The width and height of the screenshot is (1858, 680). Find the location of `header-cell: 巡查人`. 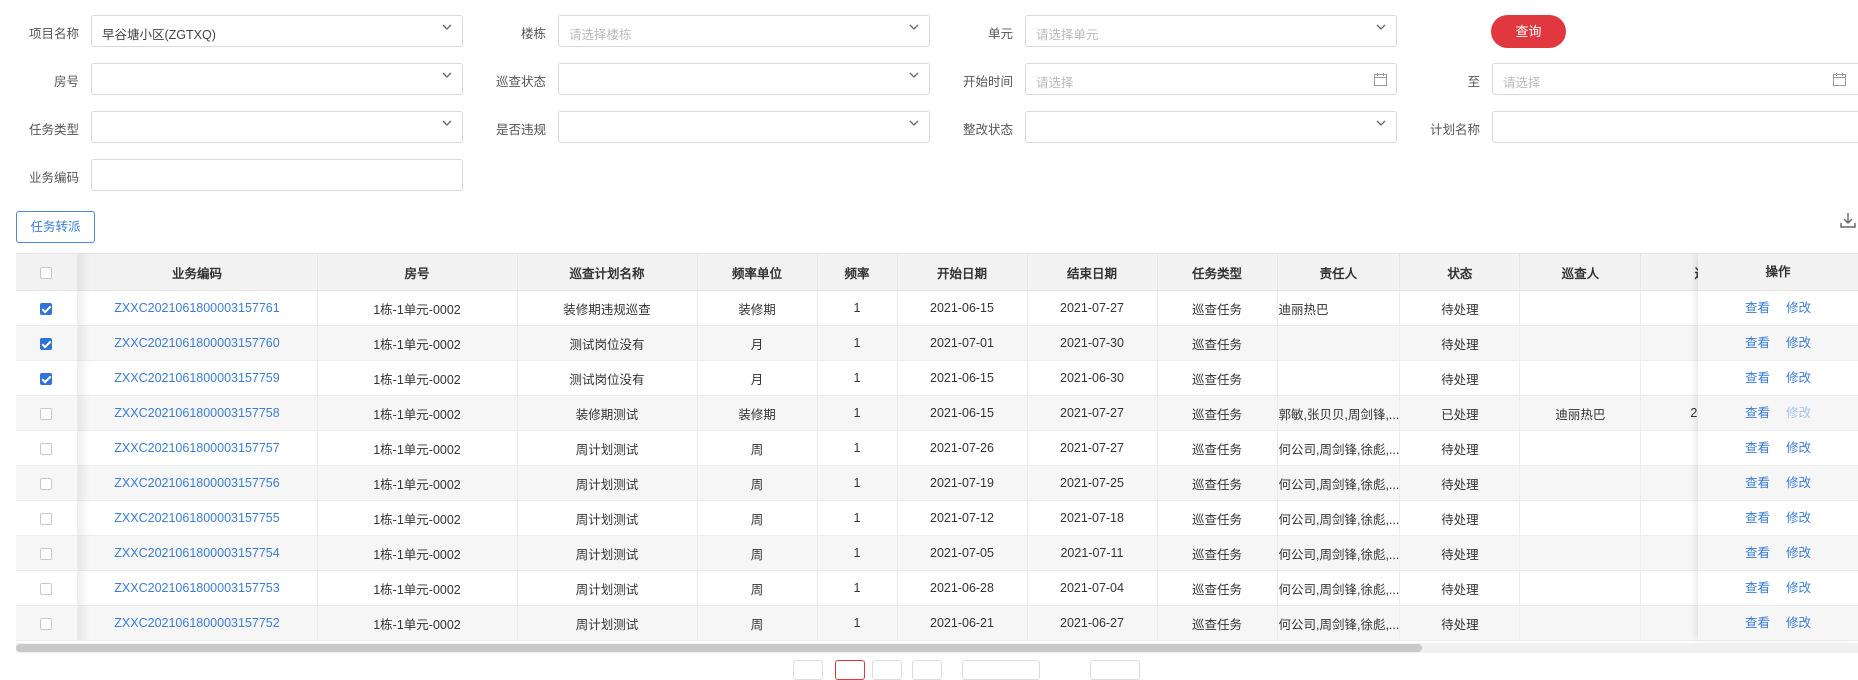

header-cell: 巡查人 is located at coordinates (1580, 272).